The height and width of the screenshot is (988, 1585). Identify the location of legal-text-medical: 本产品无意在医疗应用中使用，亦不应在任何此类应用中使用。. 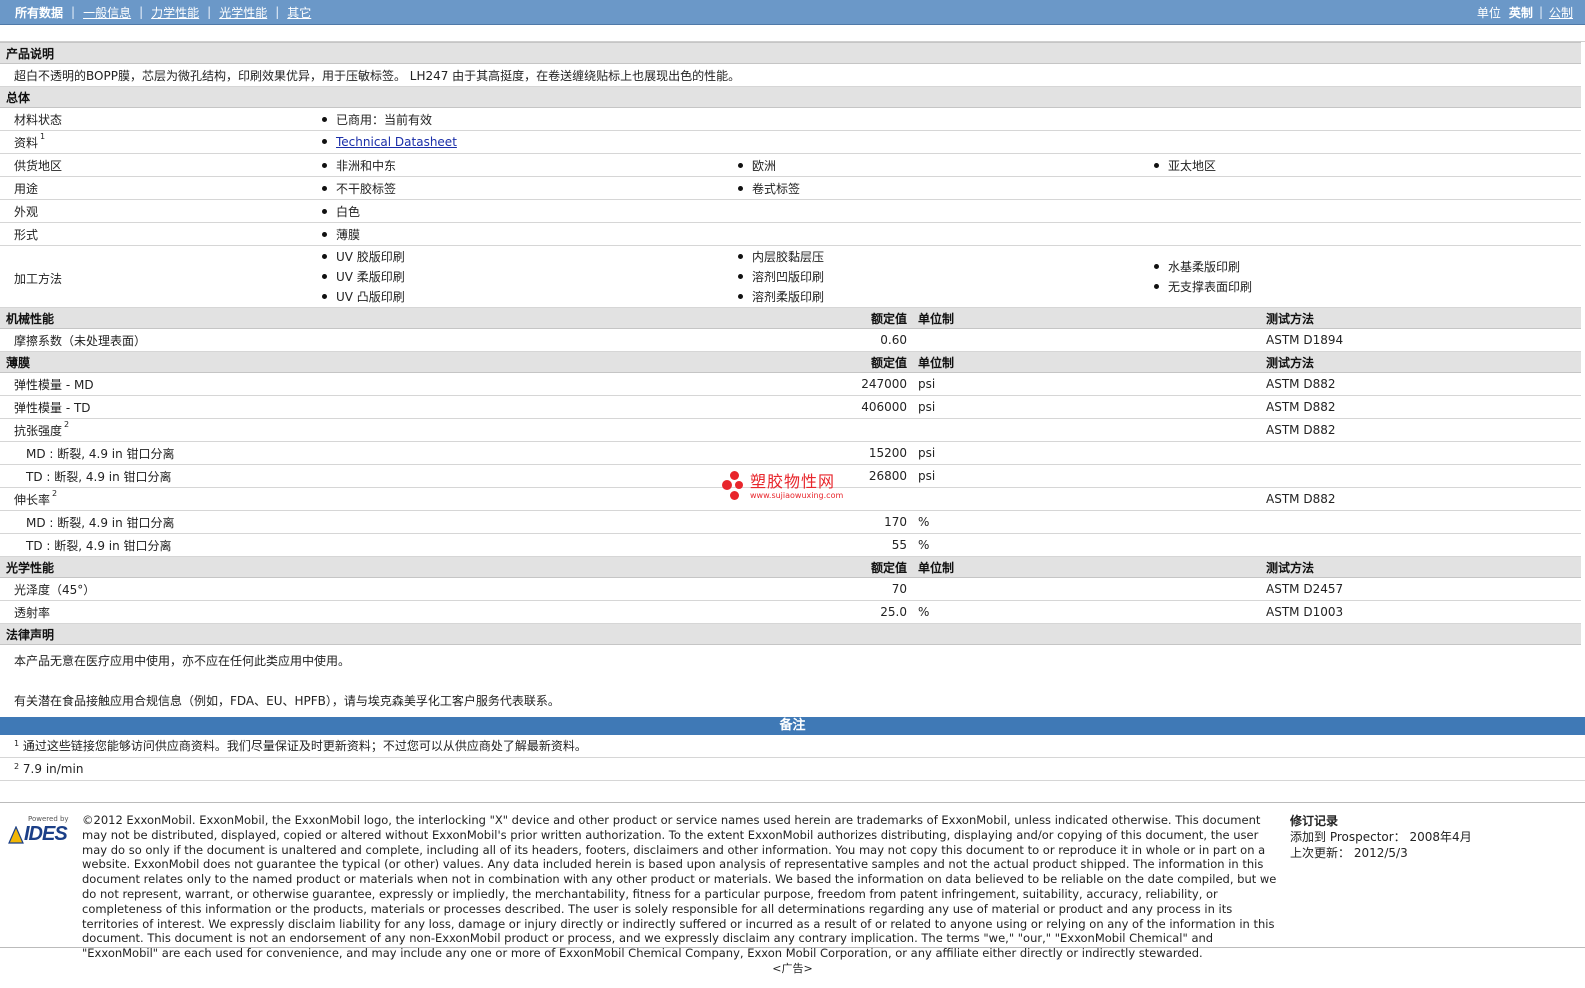
(182, 661).